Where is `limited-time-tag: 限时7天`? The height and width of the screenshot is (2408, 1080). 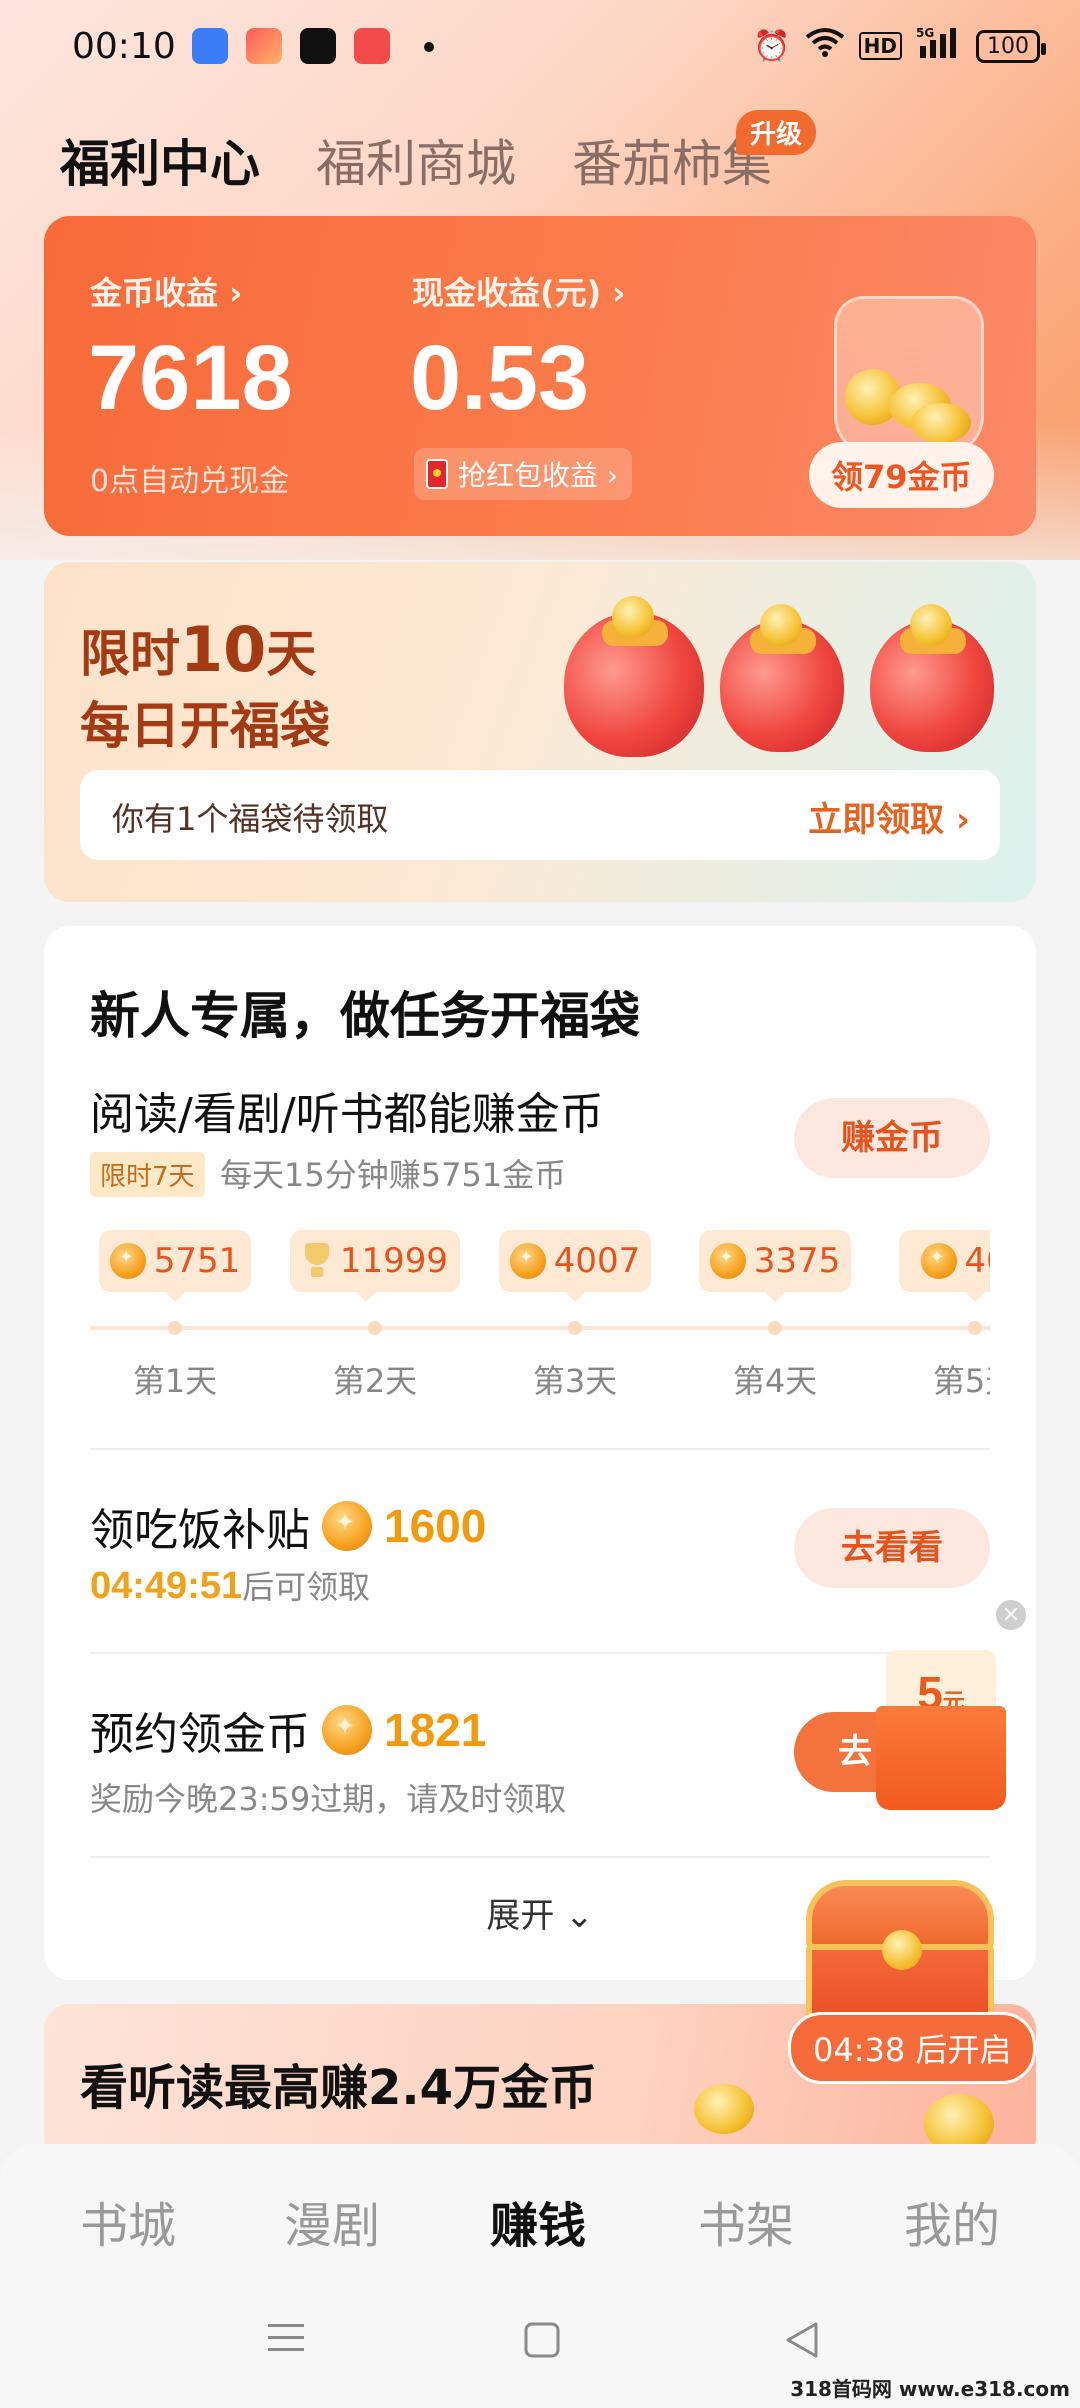
limited-time-tag: 限时7天 is located at coordinates (147, 1174).